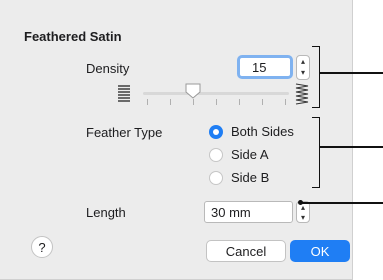 Image resolution: width=383 pixels, height=280 pixels. Describe the element at coordinates (216, 93) in the screenshot. I see `density-slider-track` at that location.